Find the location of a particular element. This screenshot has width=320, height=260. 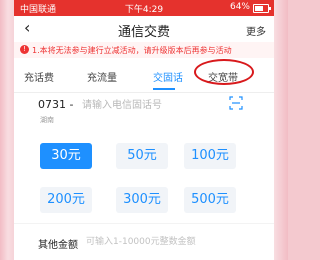

tab-phone-topup: 充话费 is located at coordinates (39, 76).